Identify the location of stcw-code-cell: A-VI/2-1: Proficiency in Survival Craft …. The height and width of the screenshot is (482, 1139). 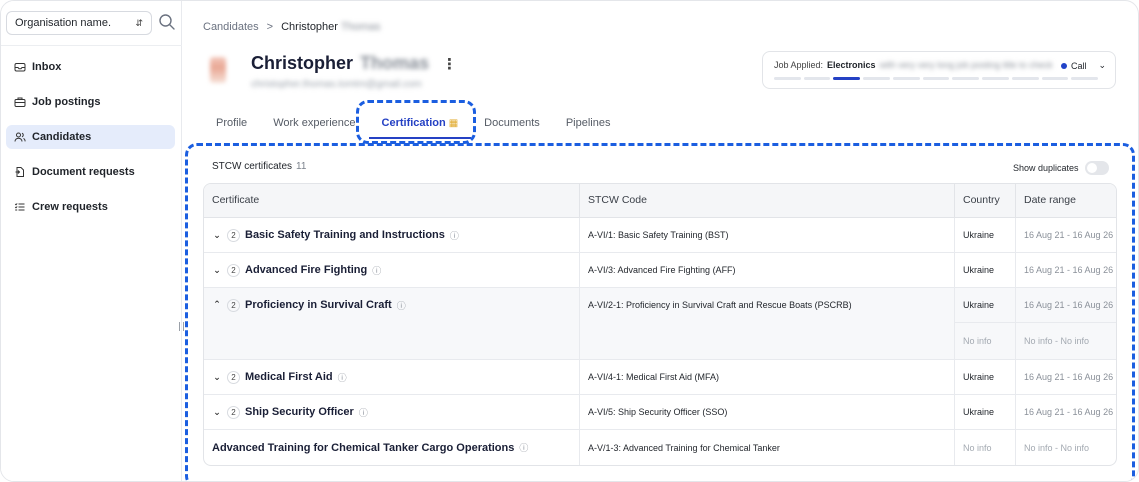
(767, 323).